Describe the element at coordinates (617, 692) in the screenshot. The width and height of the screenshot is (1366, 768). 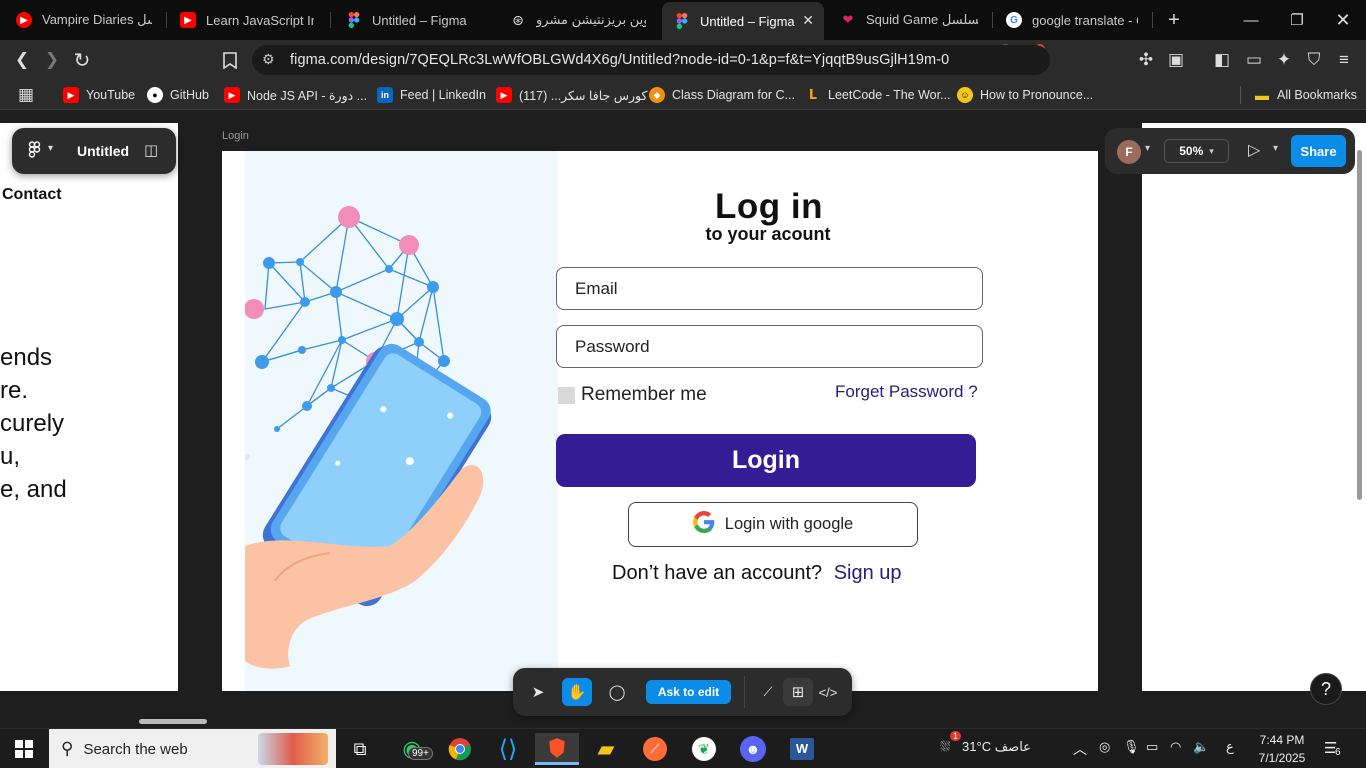
I see `comment-icon: ◯` at that location.